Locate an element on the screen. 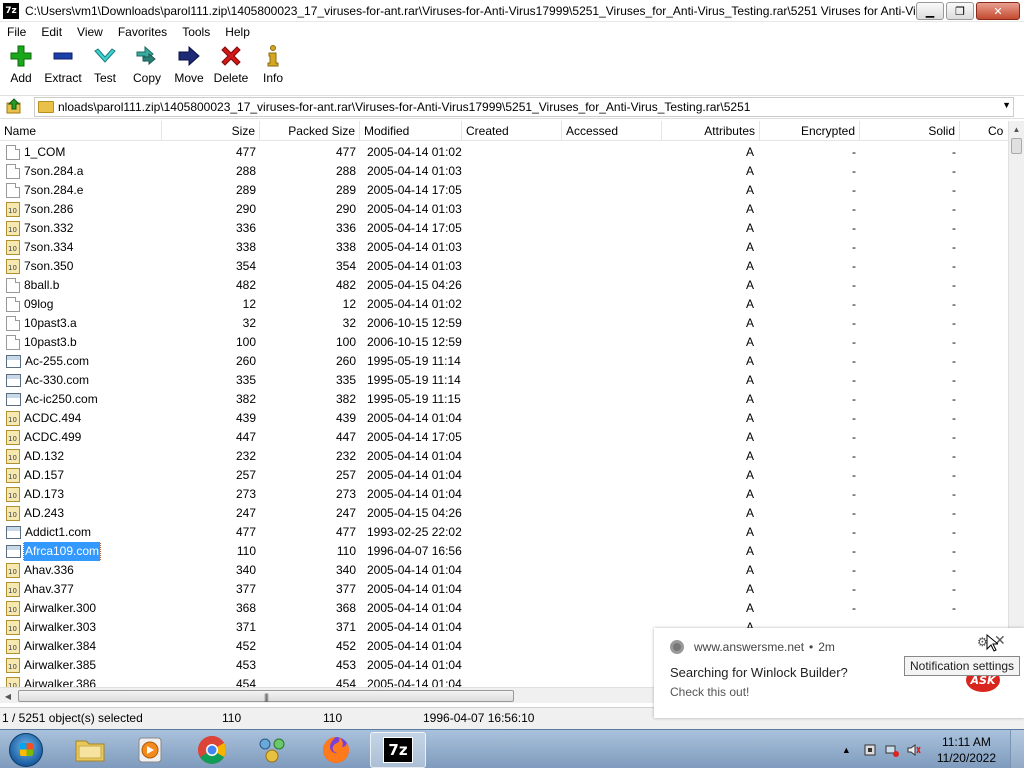  close-button: ✕ is located at coordinates (998, 11).